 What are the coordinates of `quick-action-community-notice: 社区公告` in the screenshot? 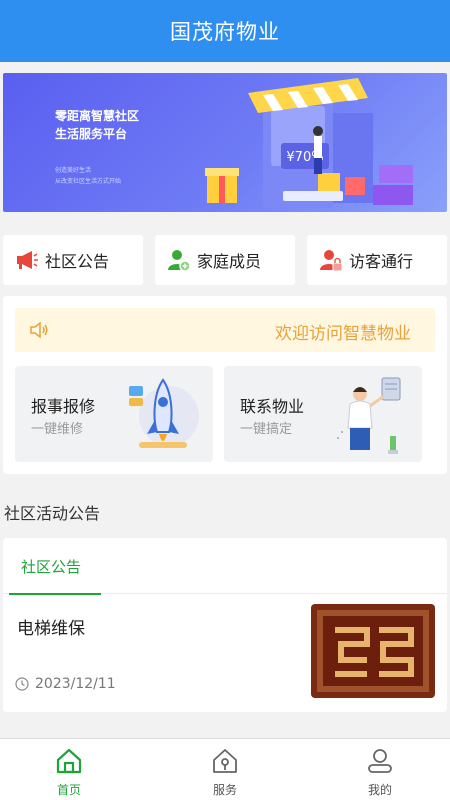 It's located at (73, 260).